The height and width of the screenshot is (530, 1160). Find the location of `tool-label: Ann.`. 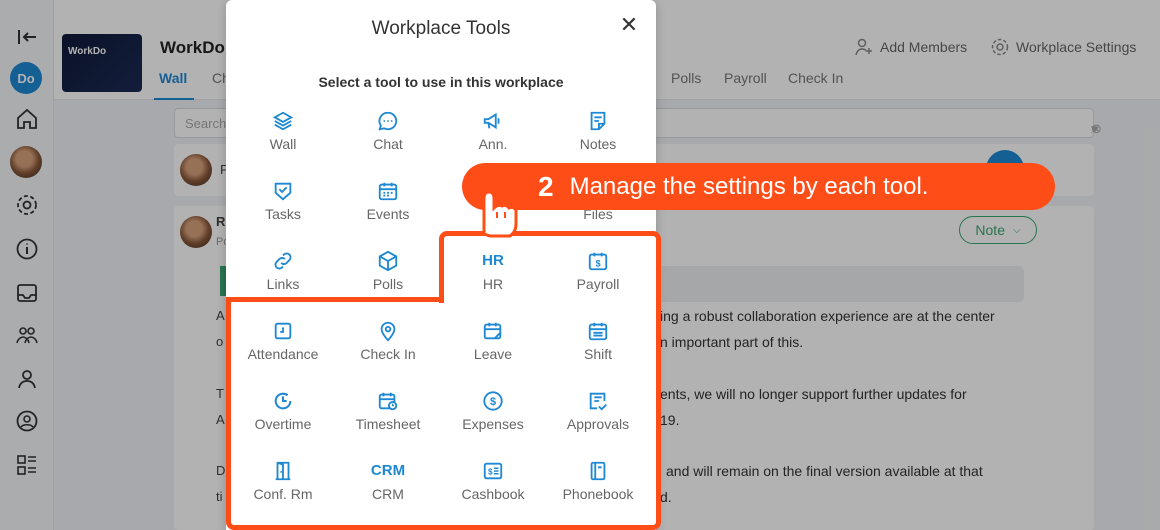

tool-label: Ann. is located at coordinates (493, 144).